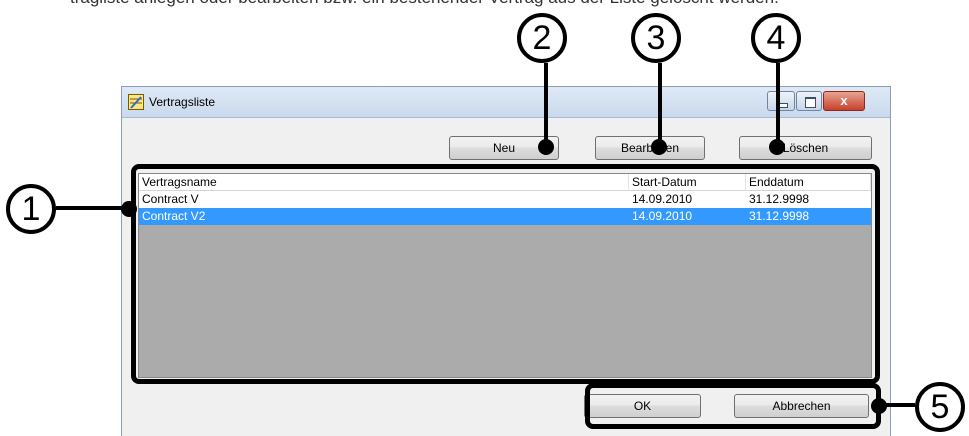  I want to click on edit-button: Bearbeiten, so click(650, 148).